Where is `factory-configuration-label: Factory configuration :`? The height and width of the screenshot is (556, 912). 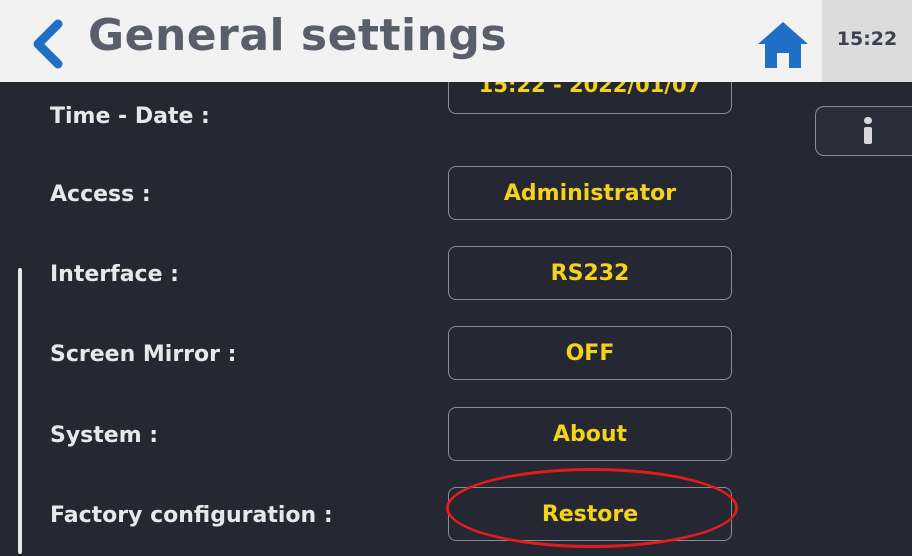 factory-configuration-label: Factory configuration : is located at coordinates (191, 515).